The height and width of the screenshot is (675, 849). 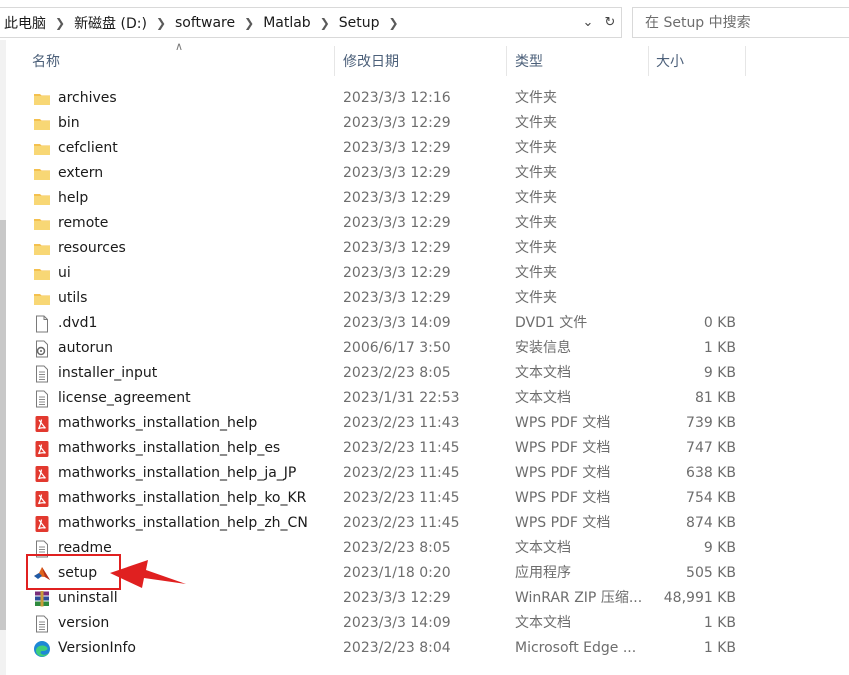 I want to click on column-header-date: 修改日期, so click(x=423, y=61).